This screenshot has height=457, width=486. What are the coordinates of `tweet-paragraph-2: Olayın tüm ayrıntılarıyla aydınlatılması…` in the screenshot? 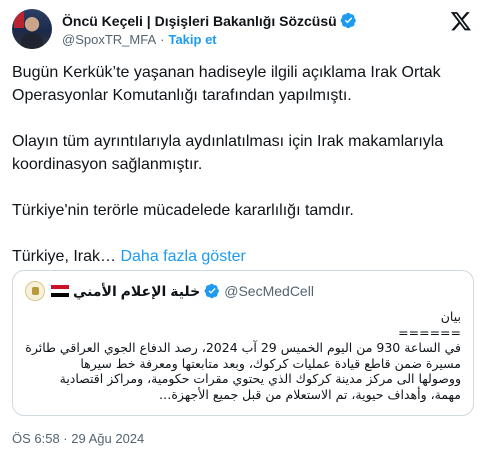 It's located at (228, 153).